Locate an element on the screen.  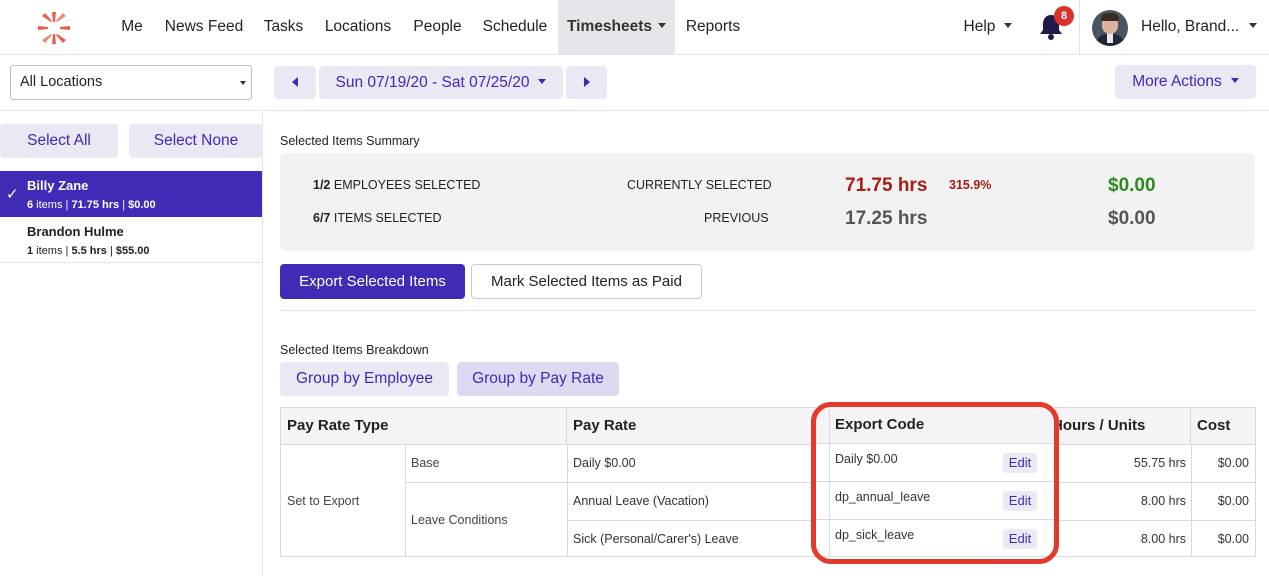
app-logo-icon is located at coordinates (54, 28).